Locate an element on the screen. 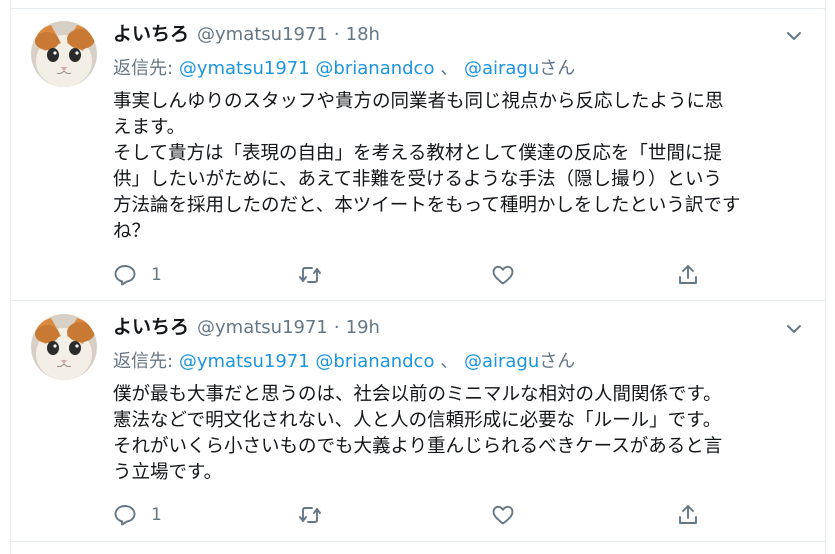 This screenshot has width=835, height=554. timestamp: 19h is located at coordinates (363, 327).